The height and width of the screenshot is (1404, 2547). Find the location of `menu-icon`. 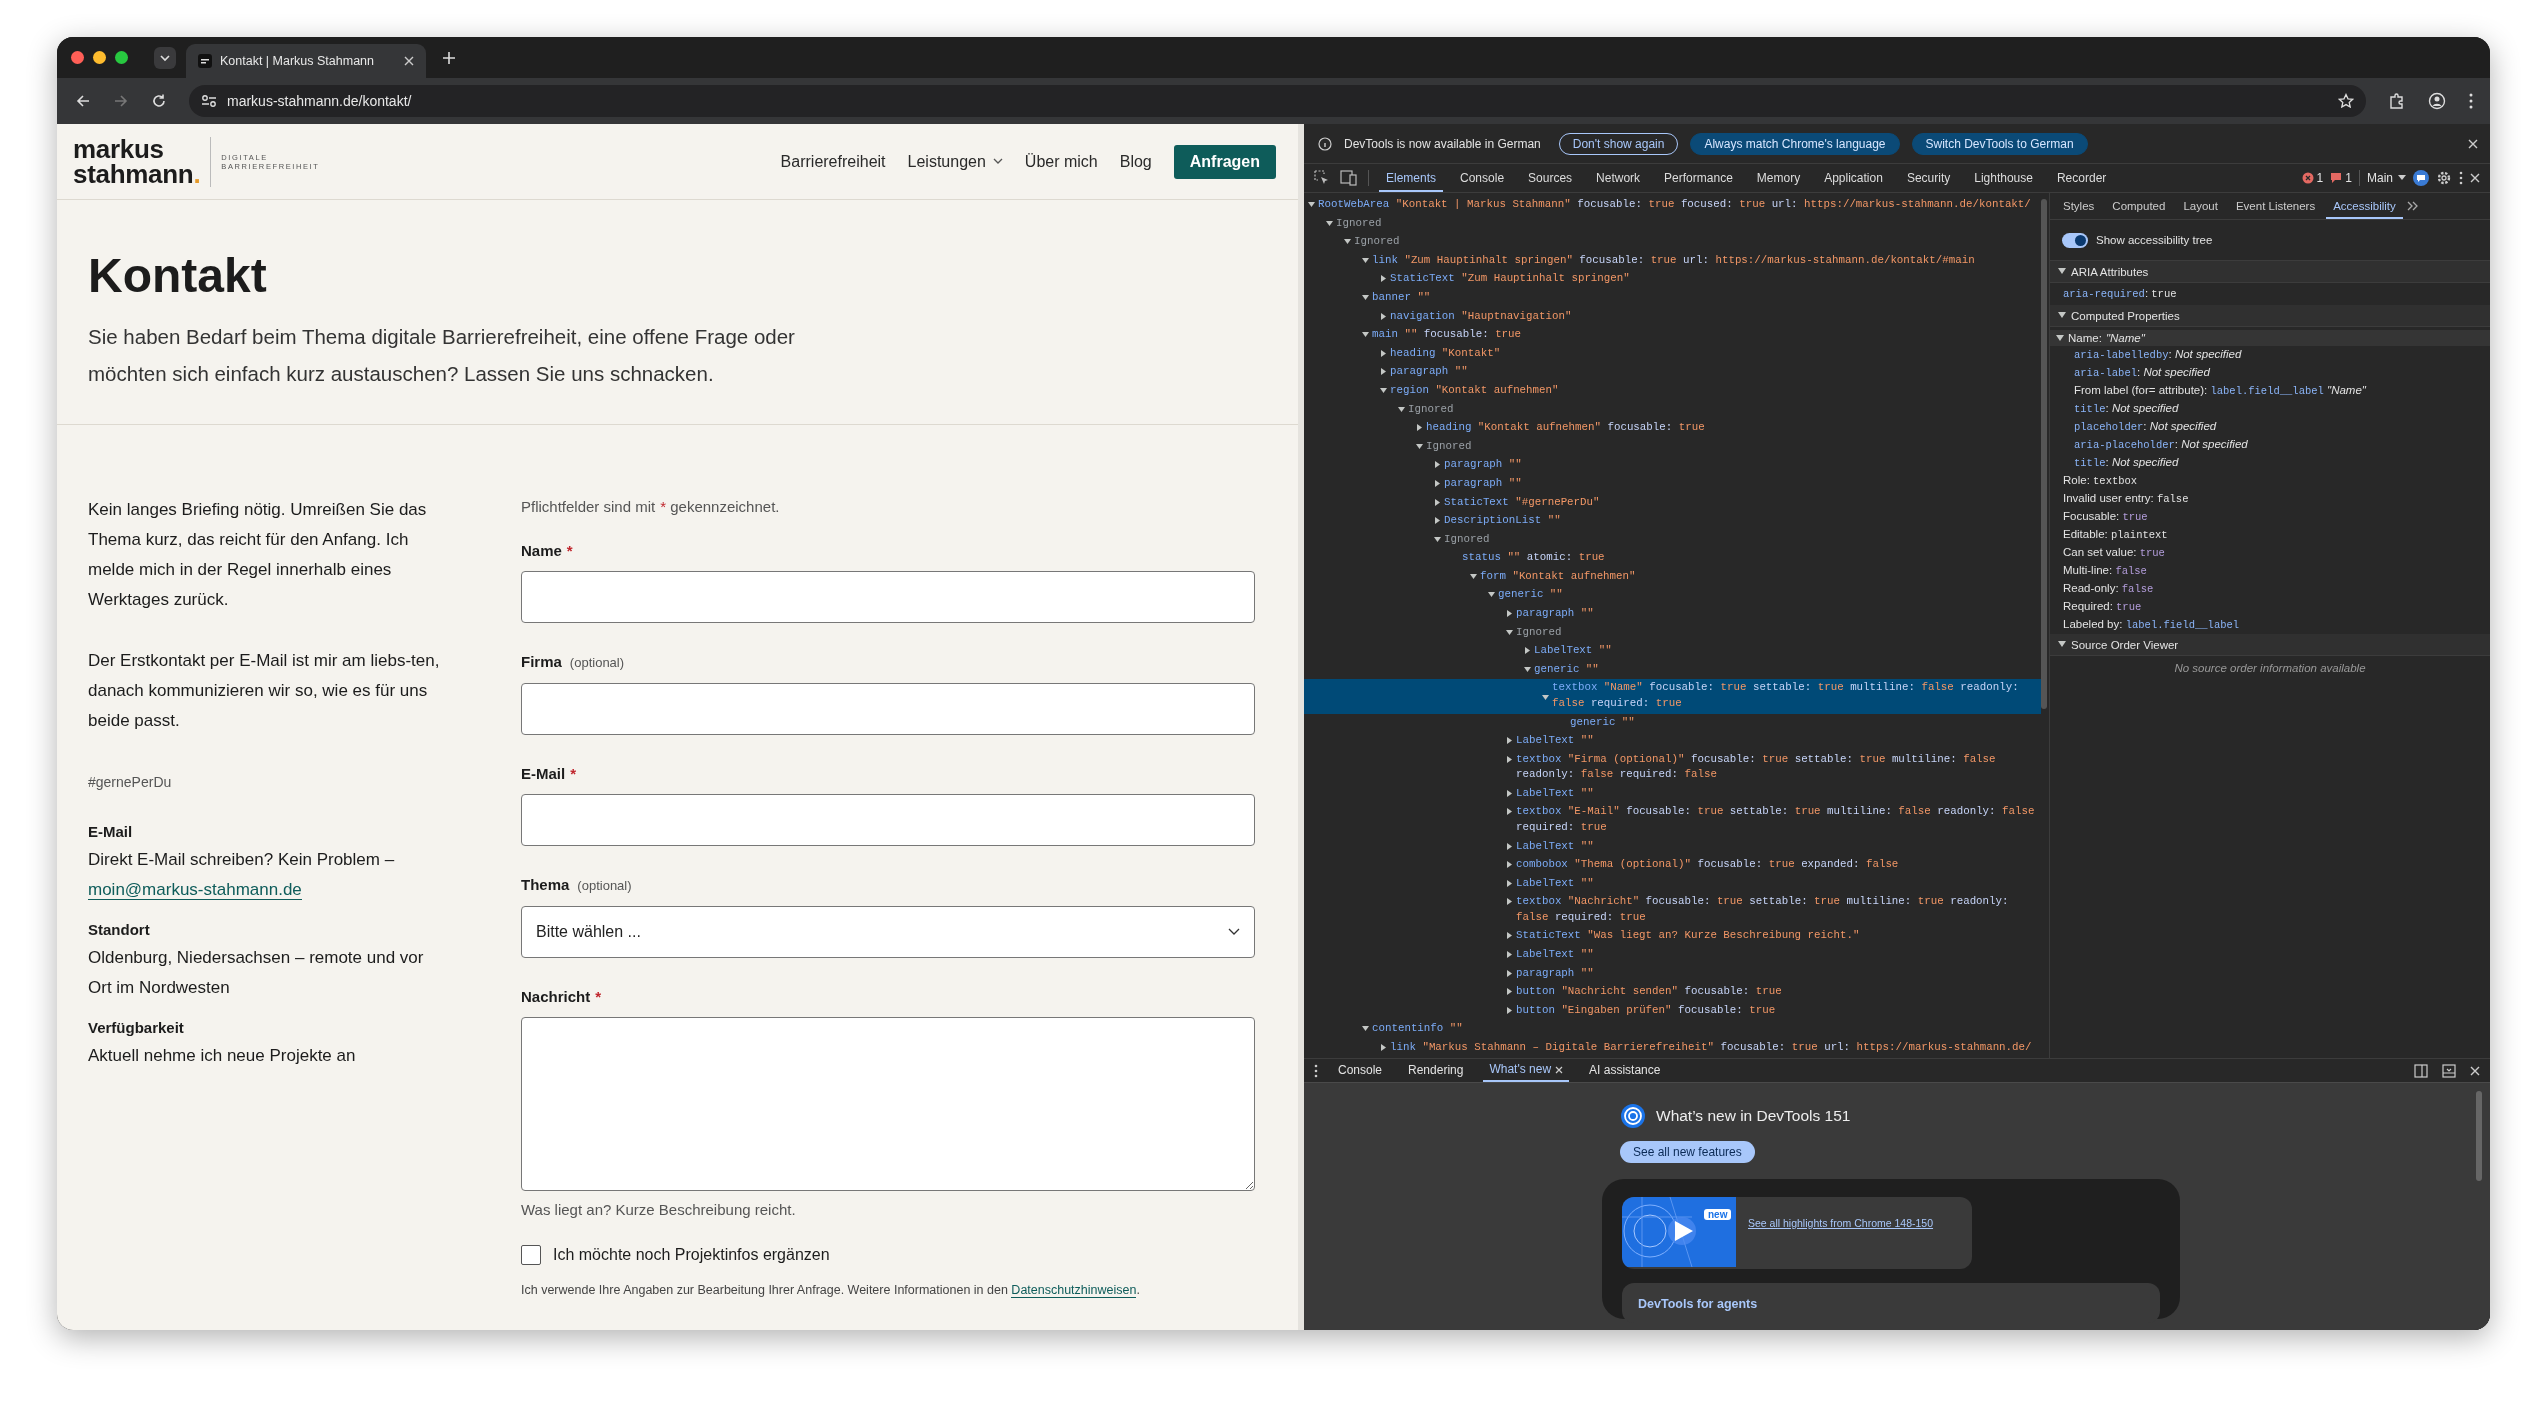

menu-icon is located at coordinates (2471, 101).